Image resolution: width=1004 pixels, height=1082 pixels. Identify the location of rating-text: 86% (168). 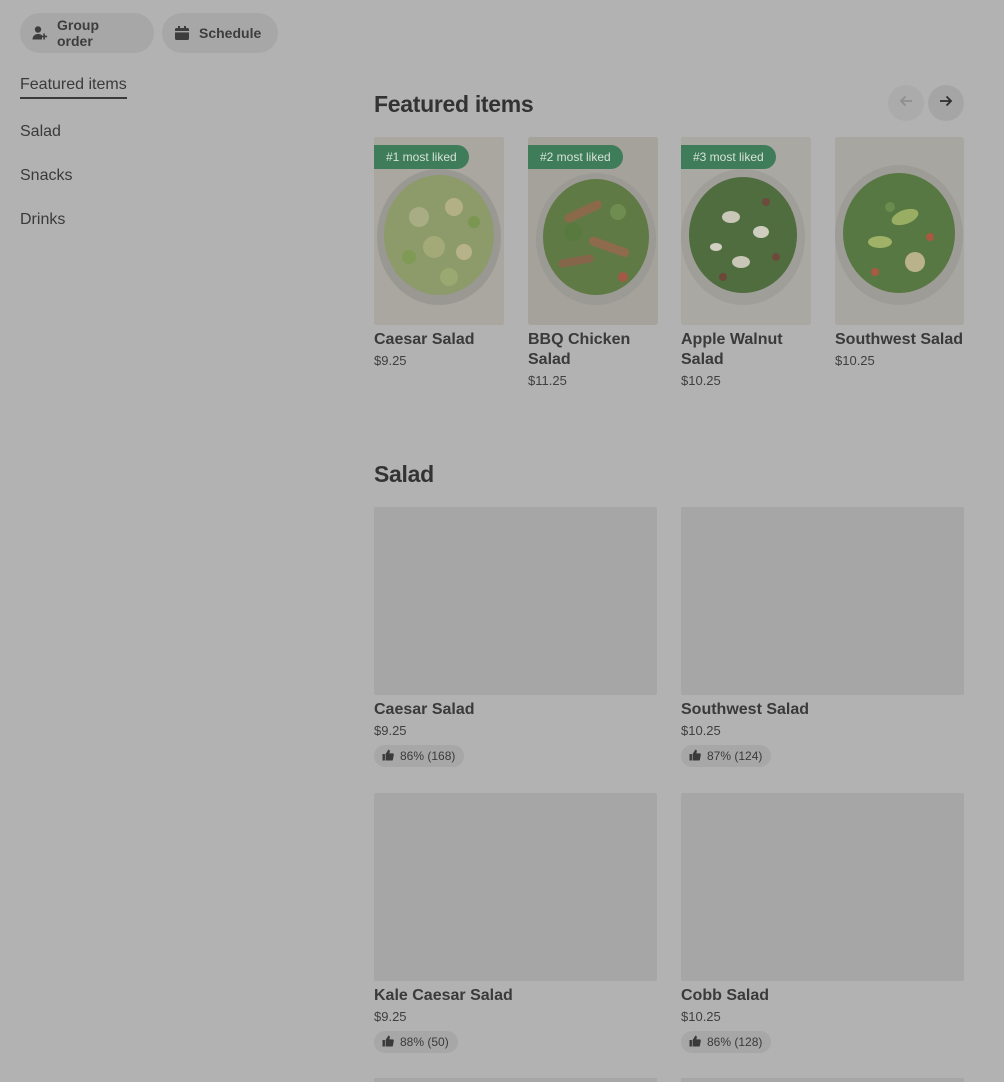
(428, 756).